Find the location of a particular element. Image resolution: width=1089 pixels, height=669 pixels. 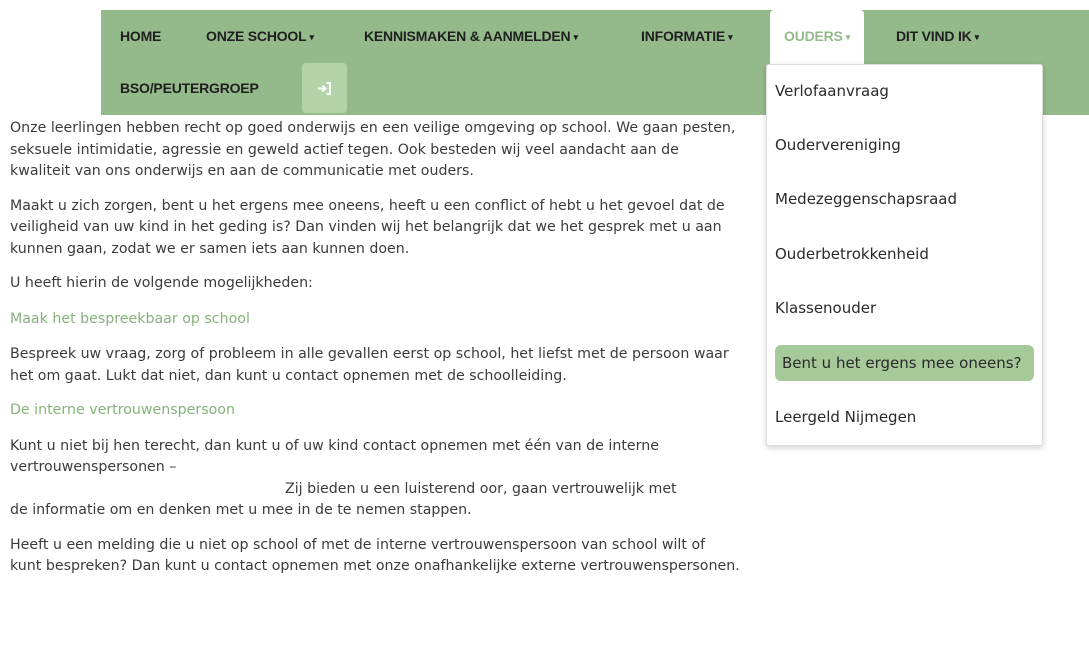

nav-ouders-label: OUDERS is located at coordinates (813, 36).